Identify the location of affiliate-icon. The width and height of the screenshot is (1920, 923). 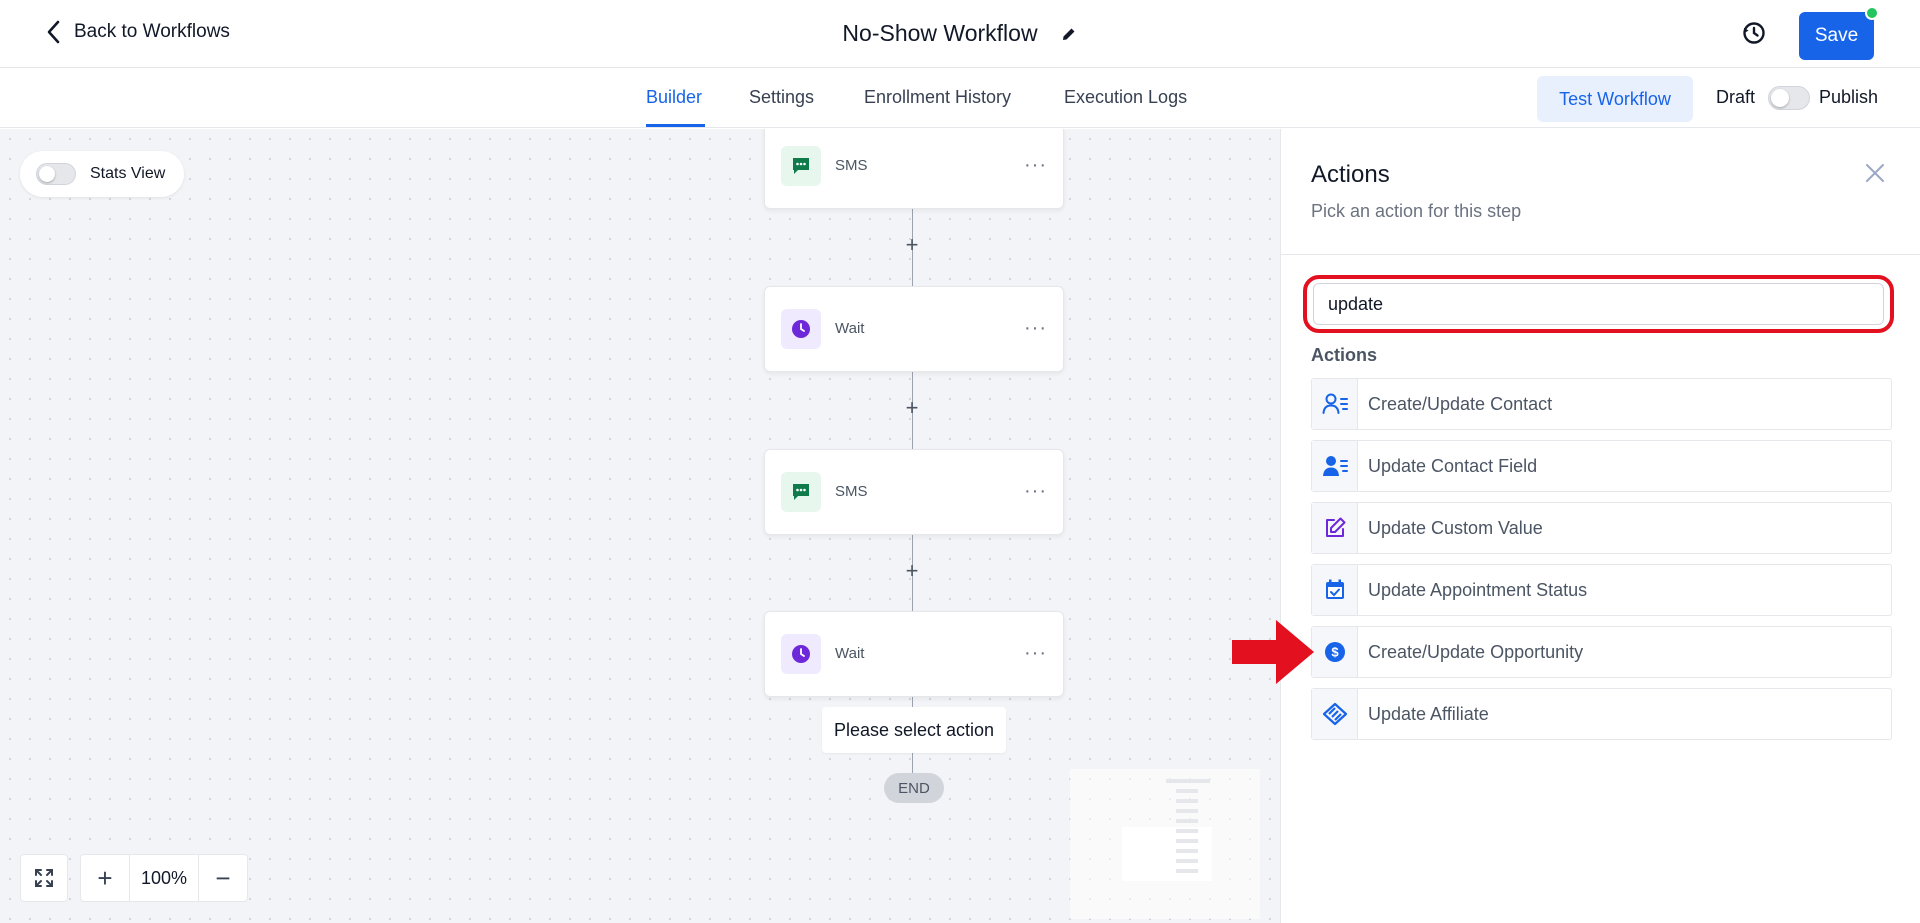
(1335, 714).